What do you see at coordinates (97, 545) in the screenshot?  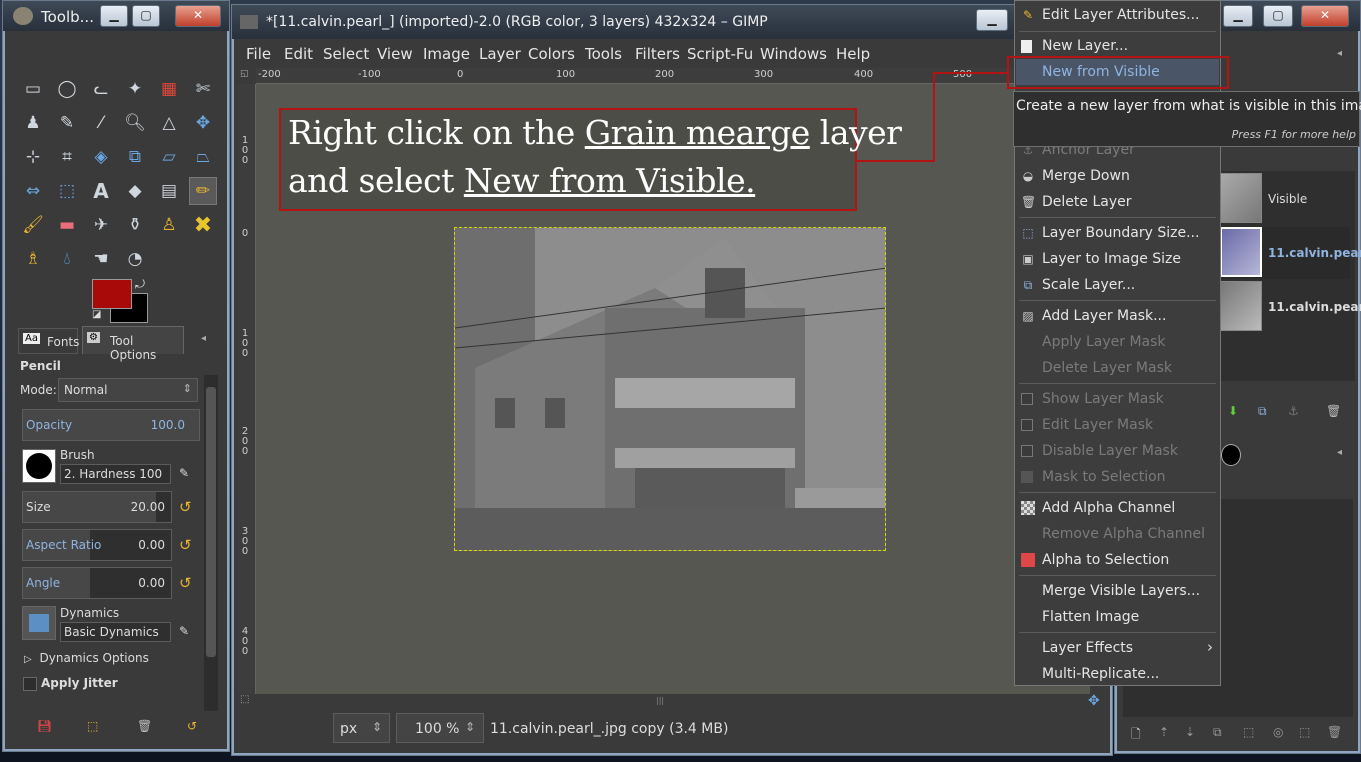 I see `aspect-ratio-slider: Aspect Ratio 0.00` at bounding box center [97, 545].